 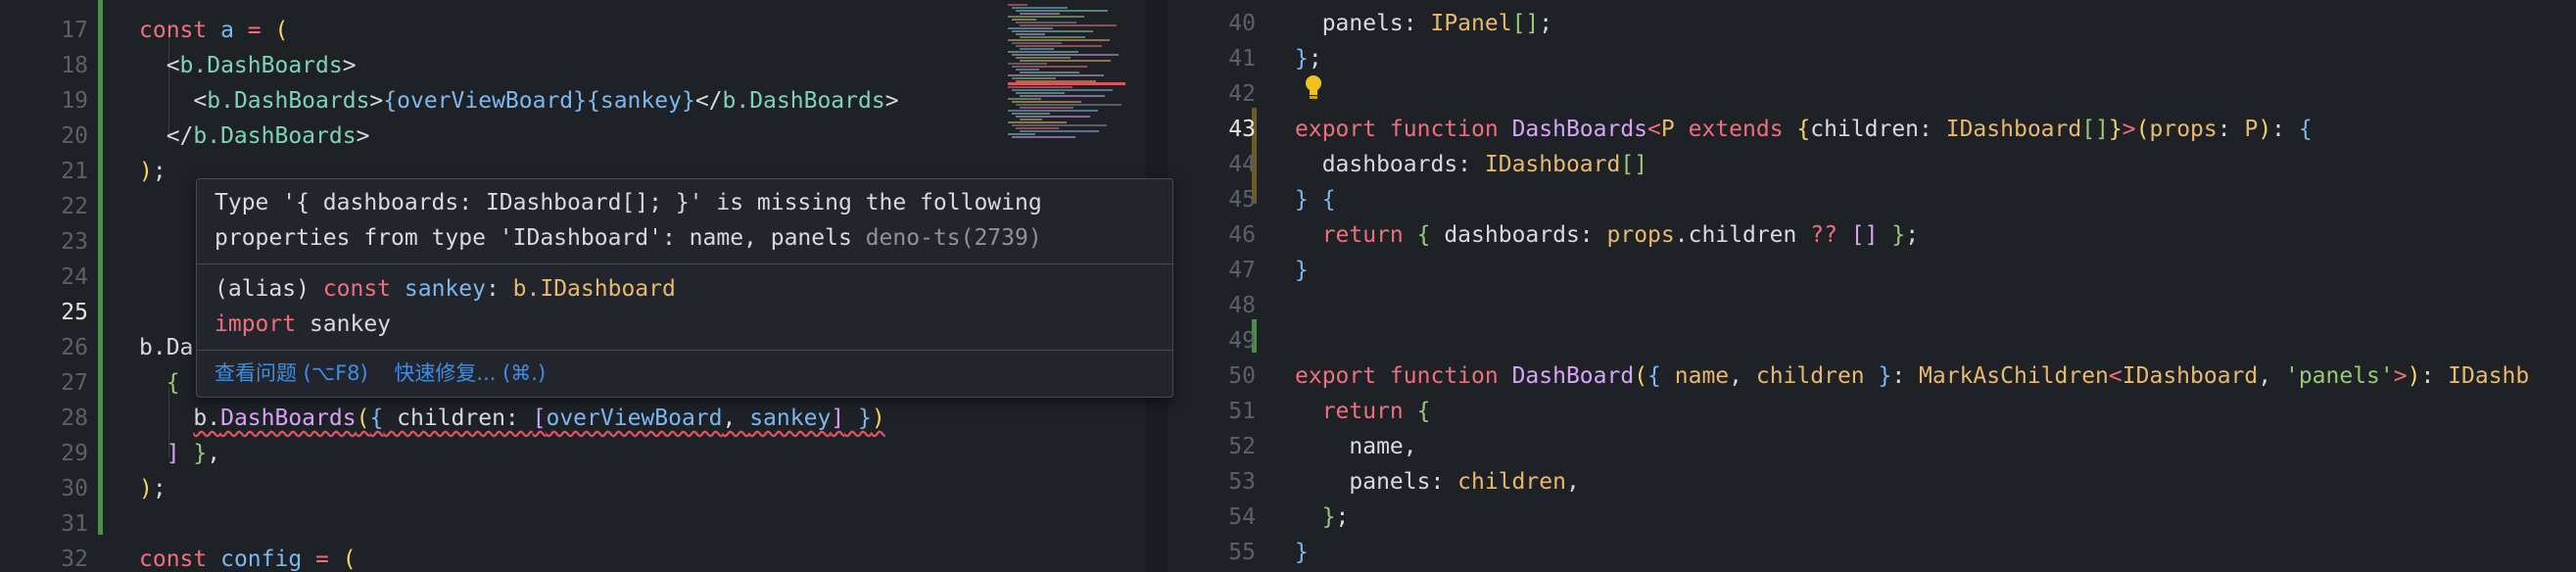 What do you see at coordinates (2191, 376) in the screenshot?
I see `code-token: IDashboard` at bounding box center [2191, 376].